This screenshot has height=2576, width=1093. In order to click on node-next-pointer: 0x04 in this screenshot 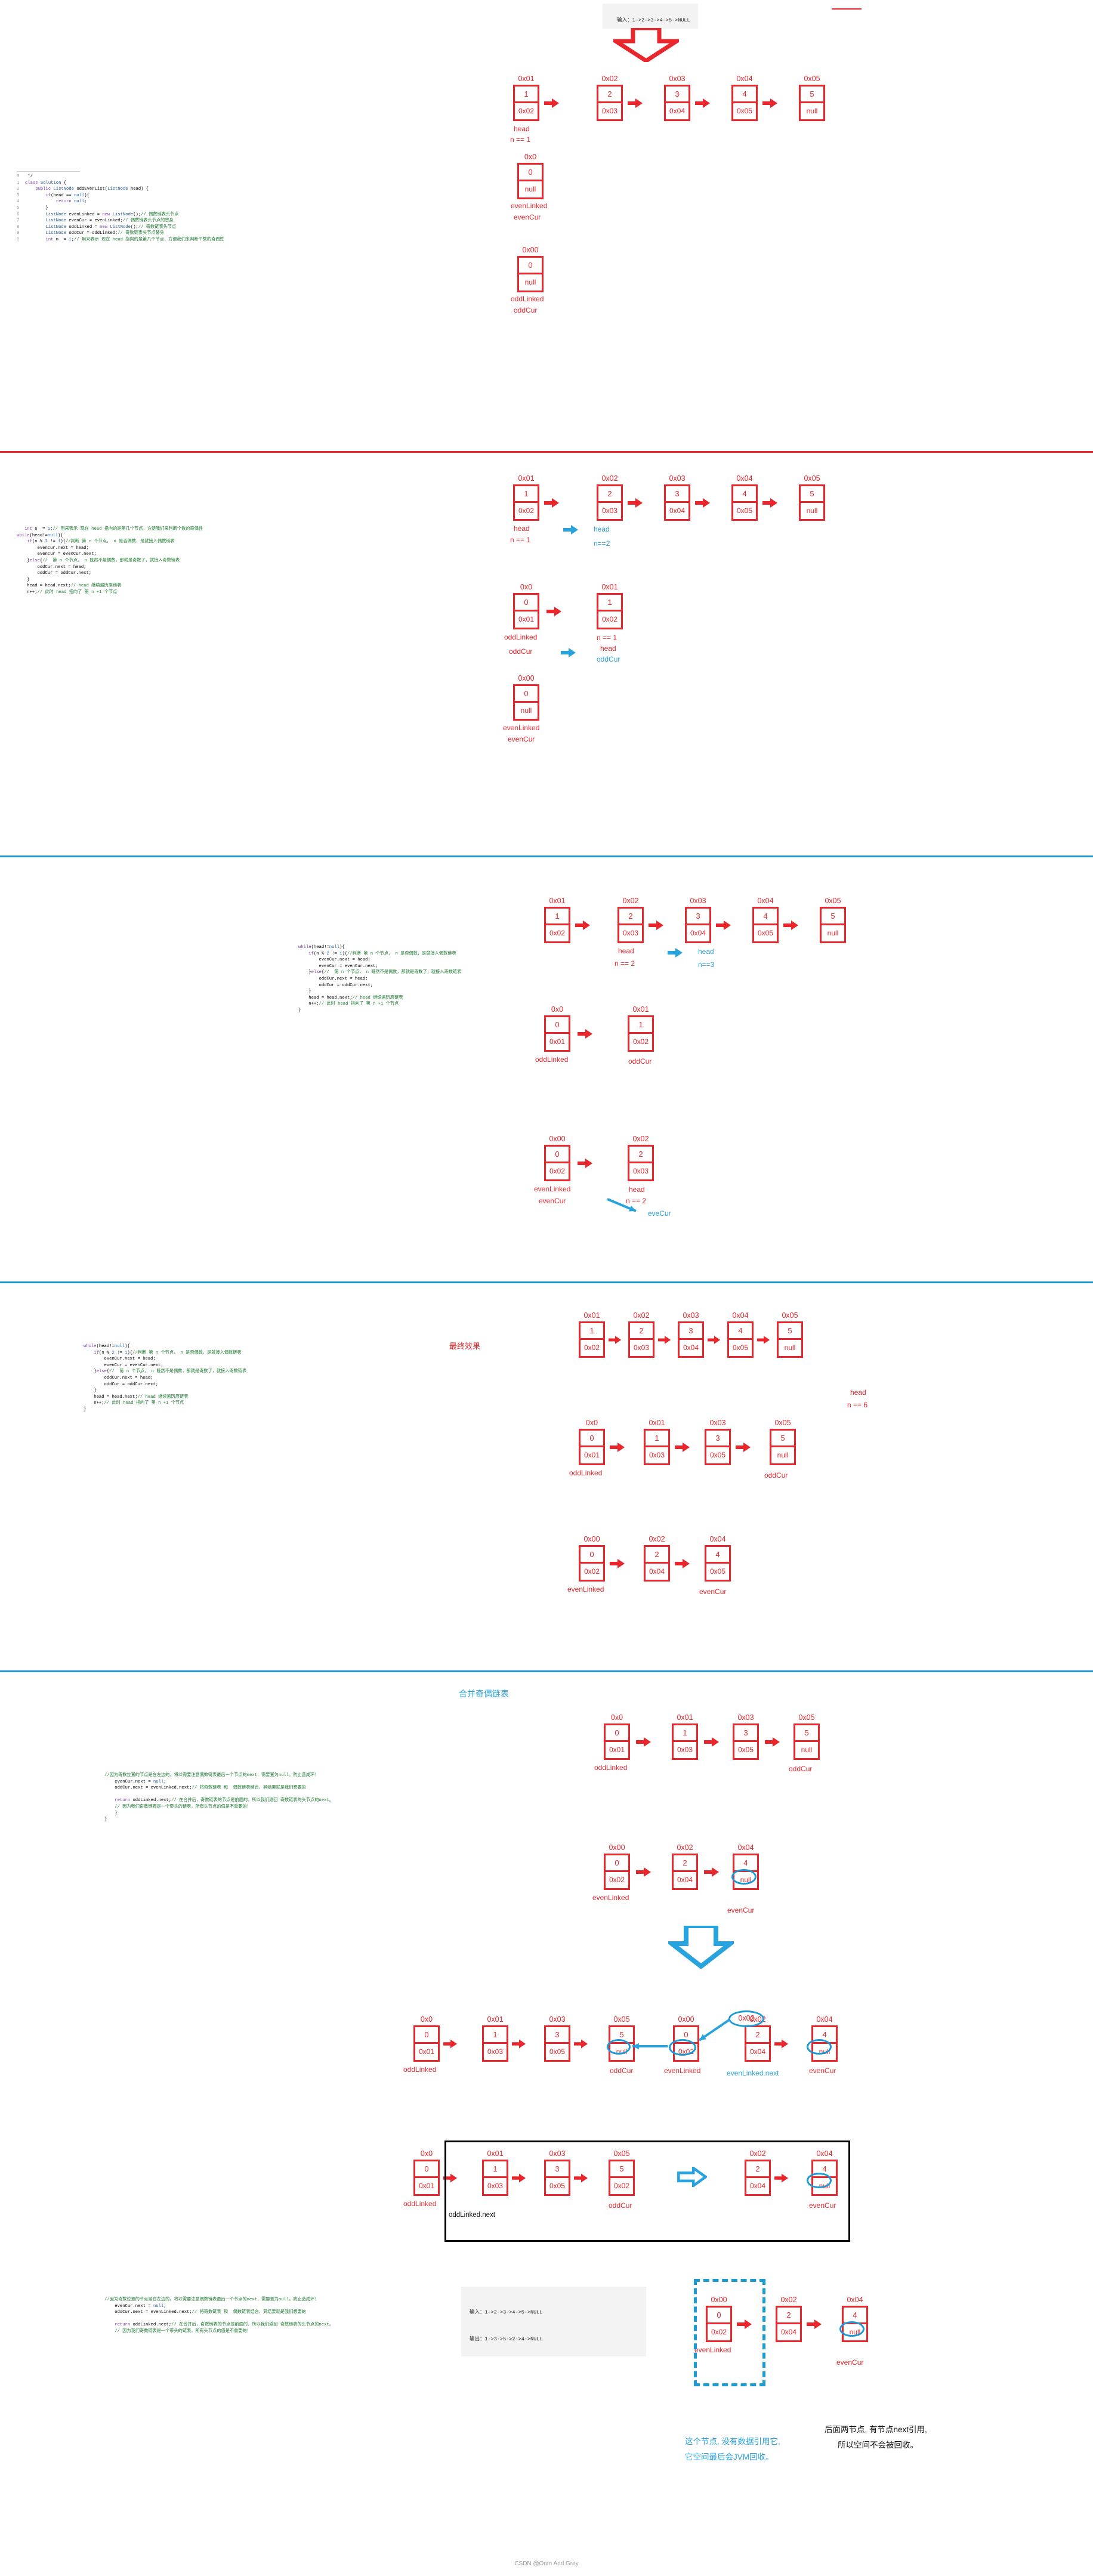, I will do `click(698, 934)`.